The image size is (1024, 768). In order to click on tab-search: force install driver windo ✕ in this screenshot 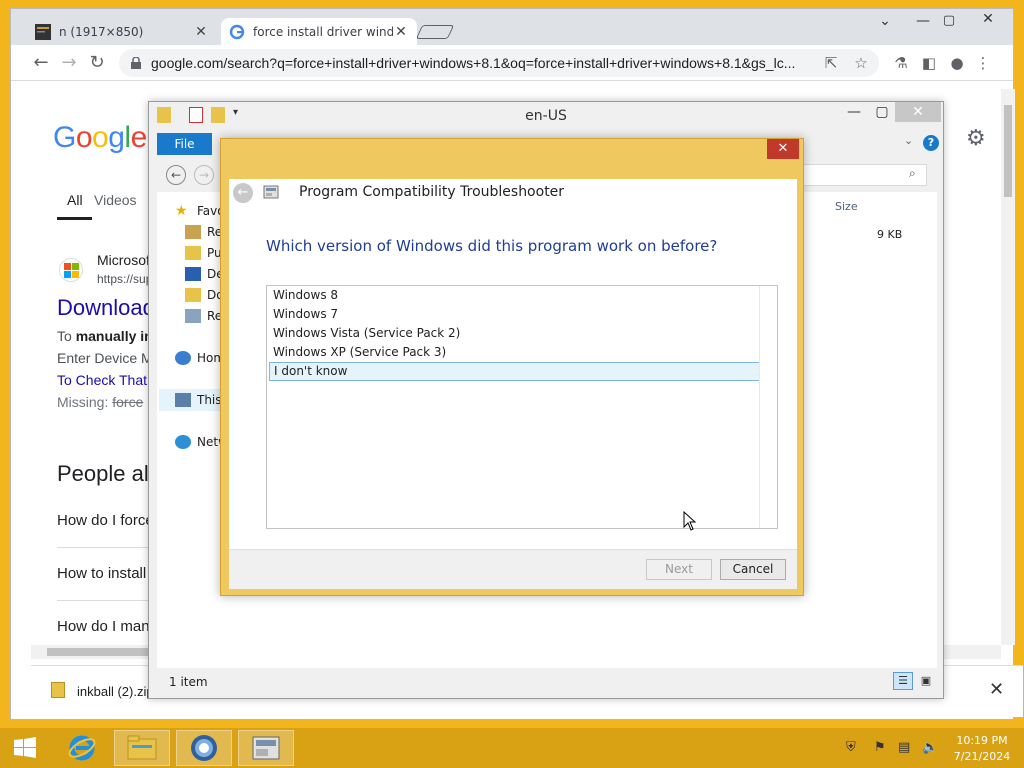, I will do `click(319, 31)`.